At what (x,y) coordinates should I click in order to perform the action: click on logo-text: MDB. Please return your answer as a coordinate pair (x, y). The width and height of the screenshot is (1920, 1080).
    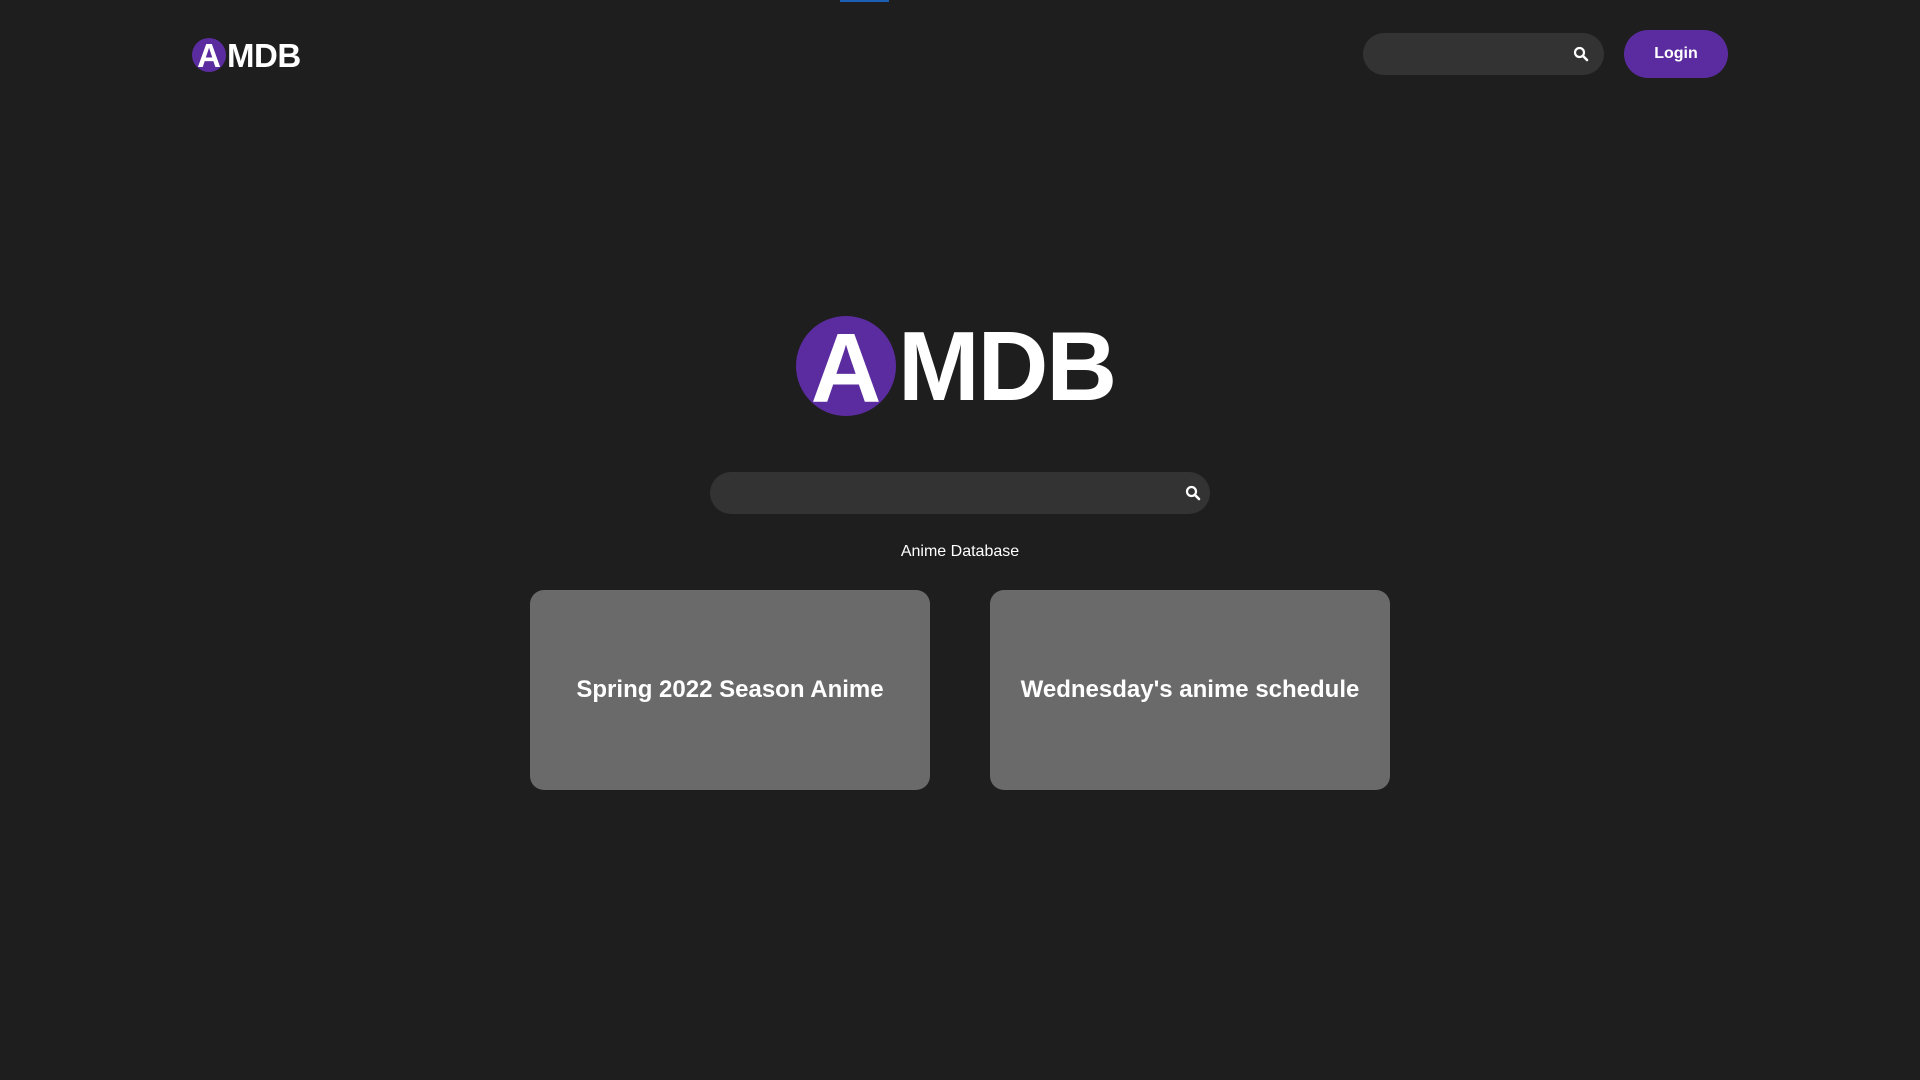
    Looking at the image, I should click on (264, 55).